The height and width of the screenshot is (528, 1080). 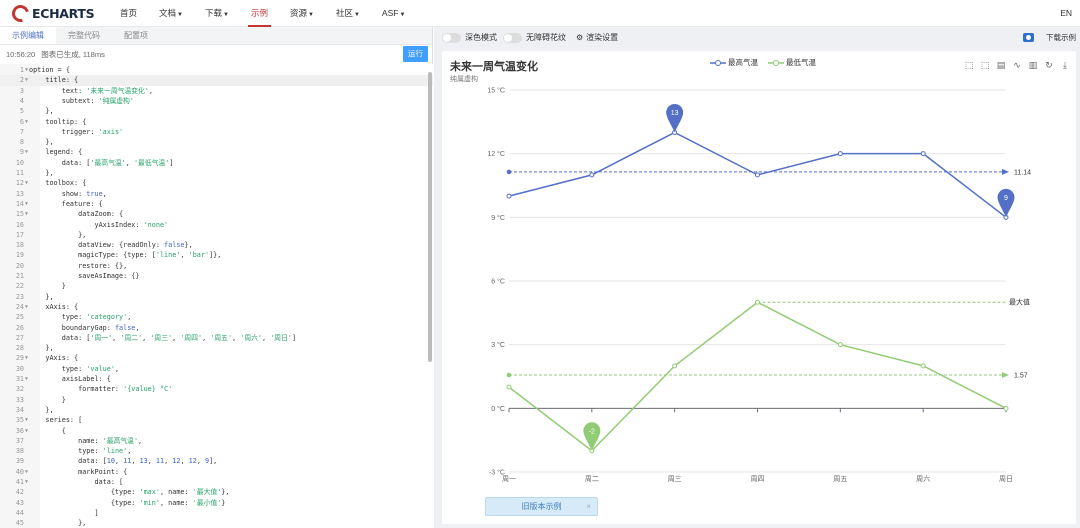 I want to click on bar-chart-icon: ▥, so click(x=1033, y=65).